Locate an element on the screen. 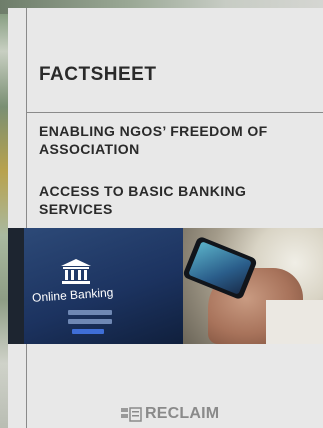 This screenshot has height=428, width=323. page-title: FACTSHEET is located at coordinates (98, 74).